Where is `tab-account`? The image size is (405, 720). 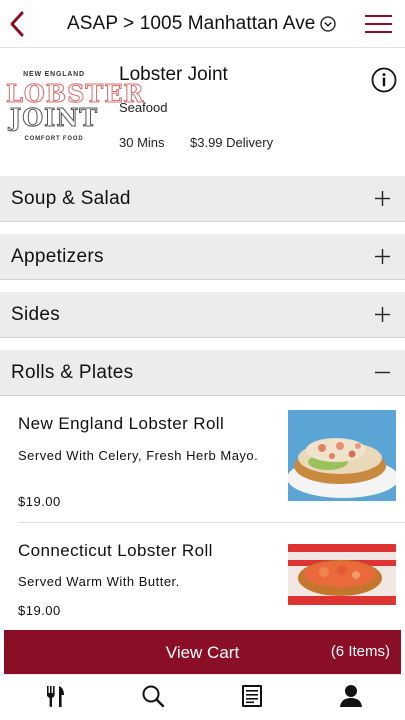
tab-account is located at coordinates (351, 696).